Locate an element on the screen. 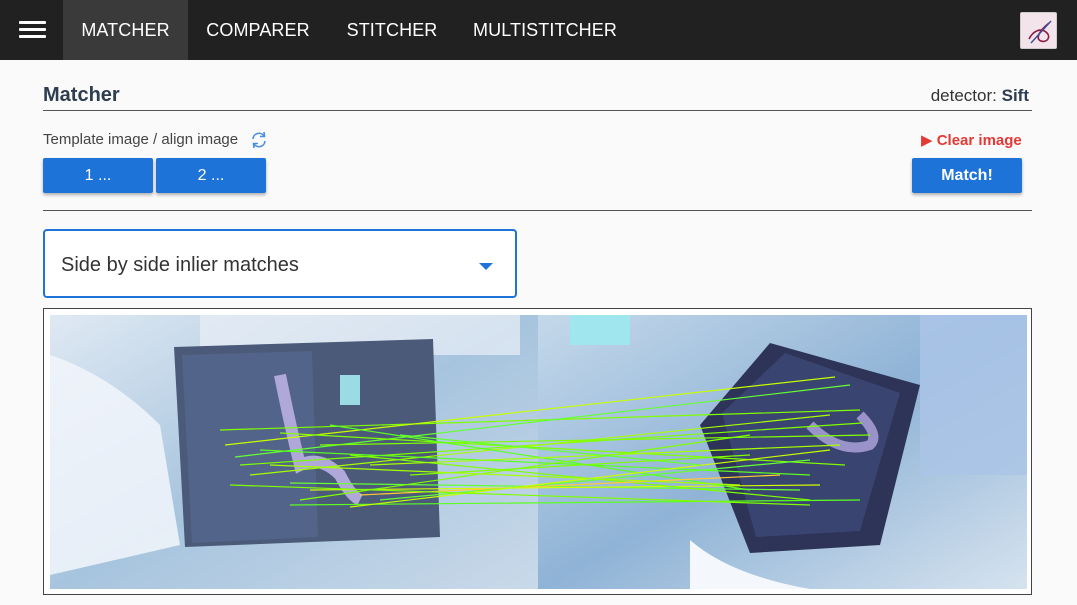 This screenshot has height=605, width=1077. template-image-label: Template image / align image is located at coordinates (141, 139).